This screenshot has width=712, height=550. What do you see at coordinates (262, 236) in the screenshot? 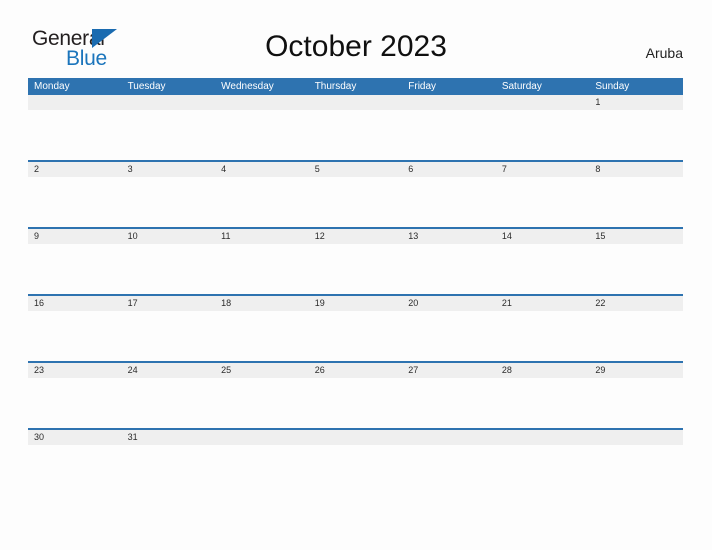
I see `day-cell: 11` at bounding box center [262, 236].